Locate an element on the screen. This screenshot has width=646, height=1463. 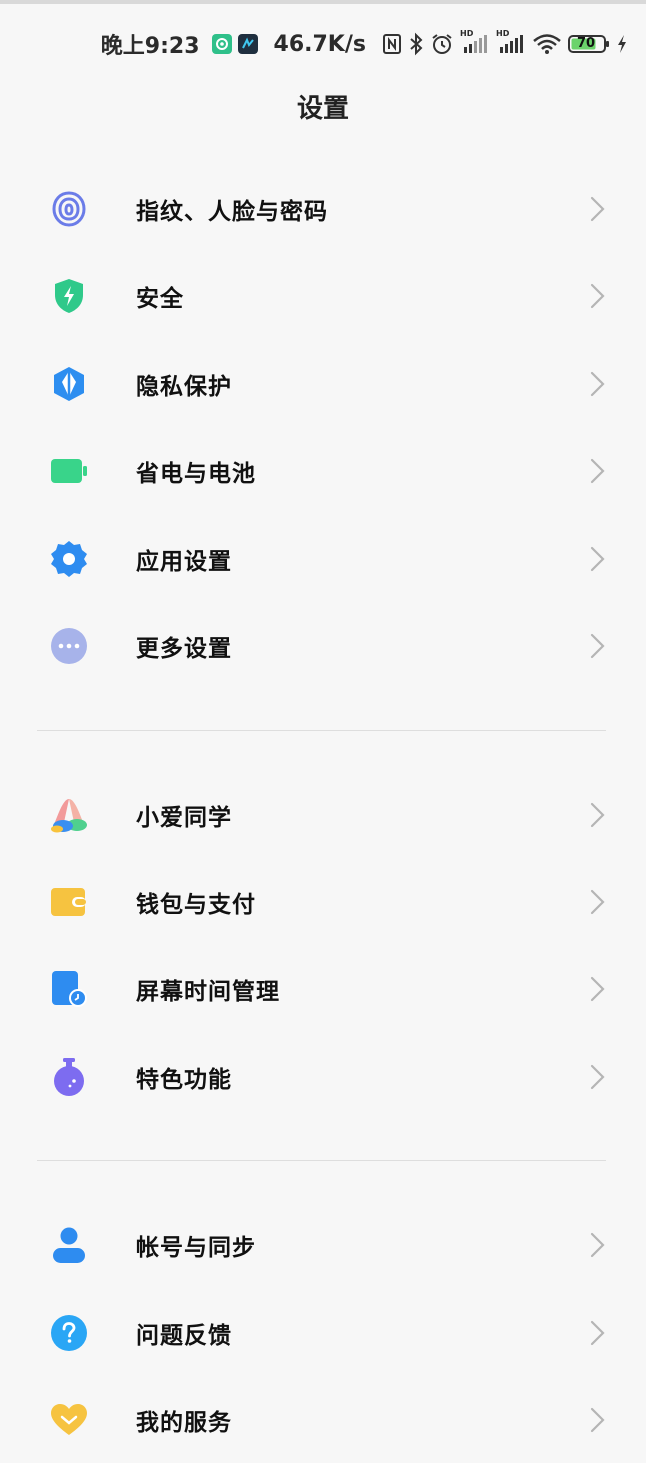
settings-item-xiaoai: 小爱同学 is located at coordinates (323, 814).